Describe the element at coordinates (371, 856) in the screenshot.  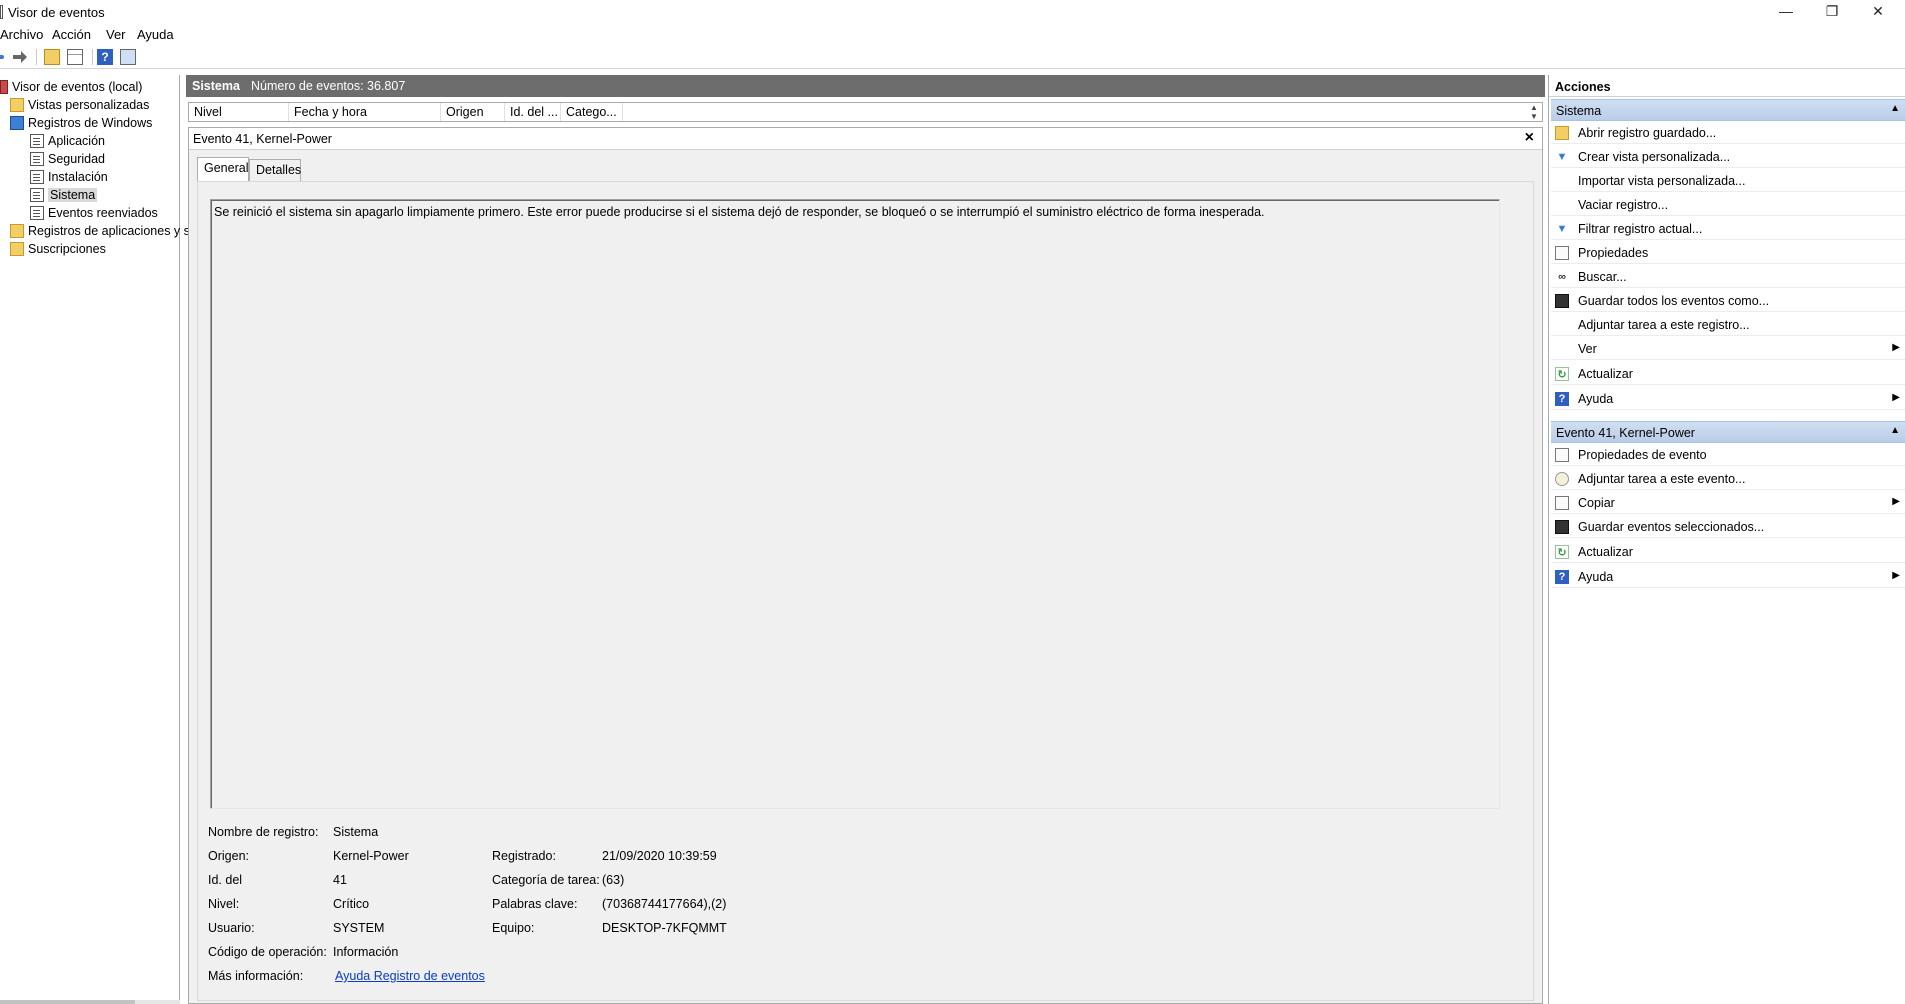
I see `value-source: Kernel-Power` at that location.